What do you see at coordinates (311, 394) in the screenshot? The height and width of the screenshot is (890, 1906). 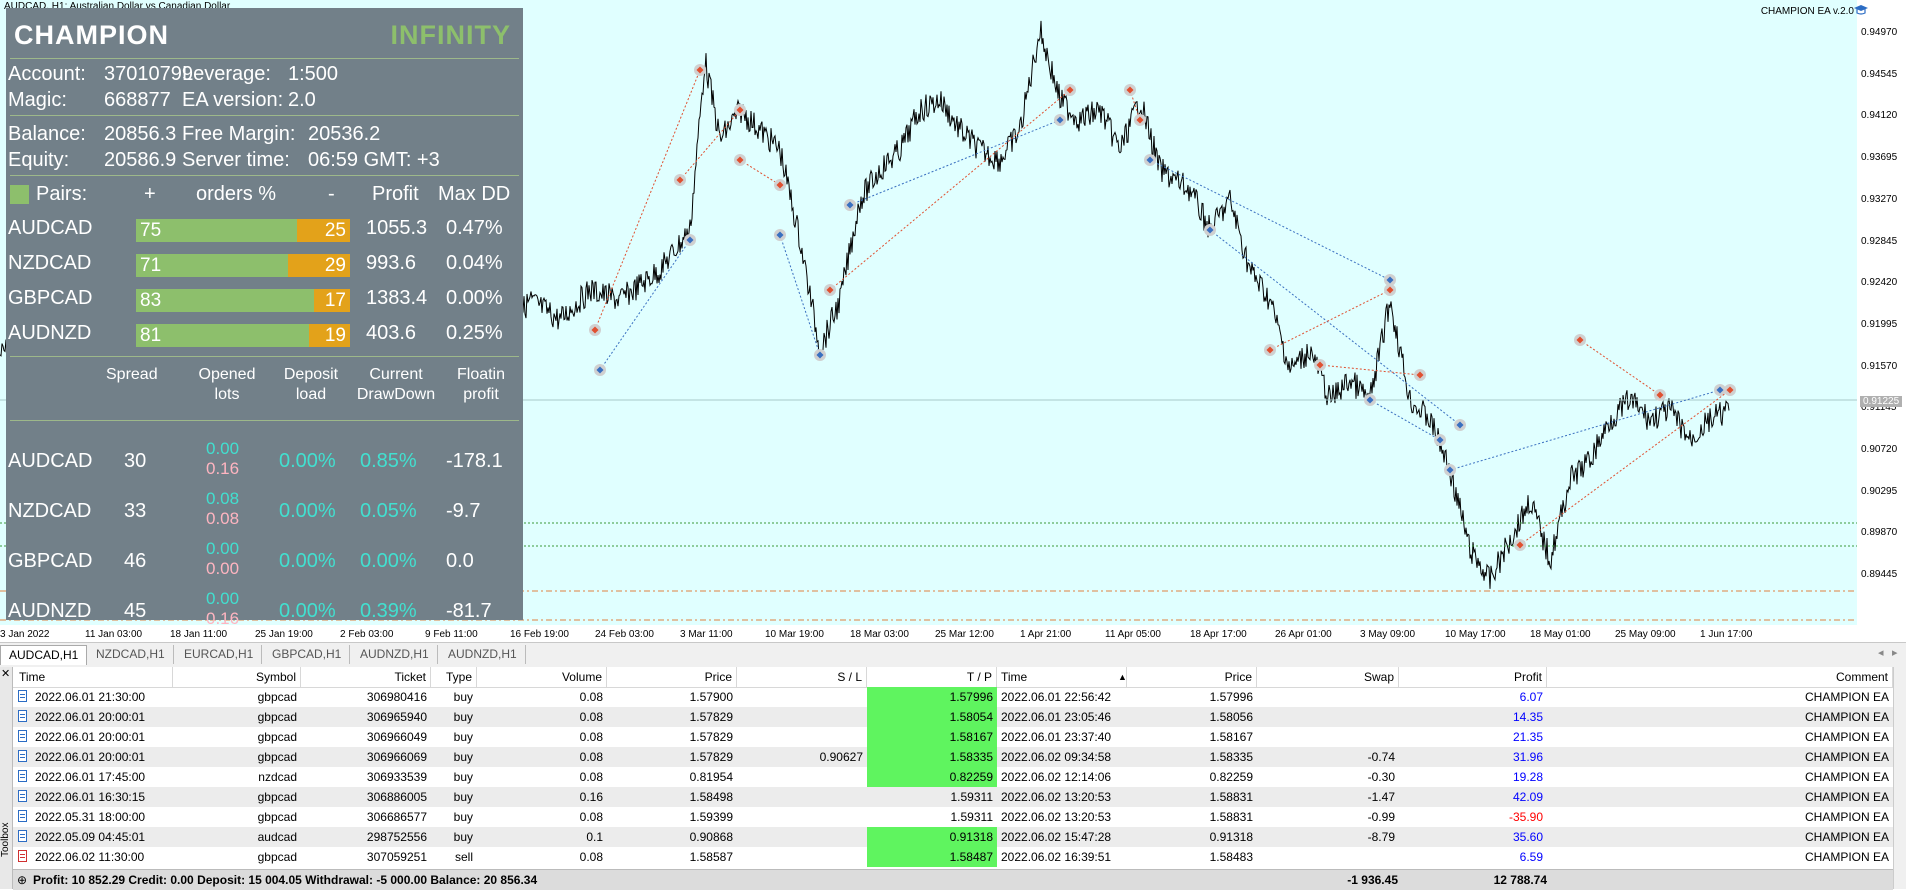 I see `stats-header-deposit-line2: load` at bounding box center [311, 394].